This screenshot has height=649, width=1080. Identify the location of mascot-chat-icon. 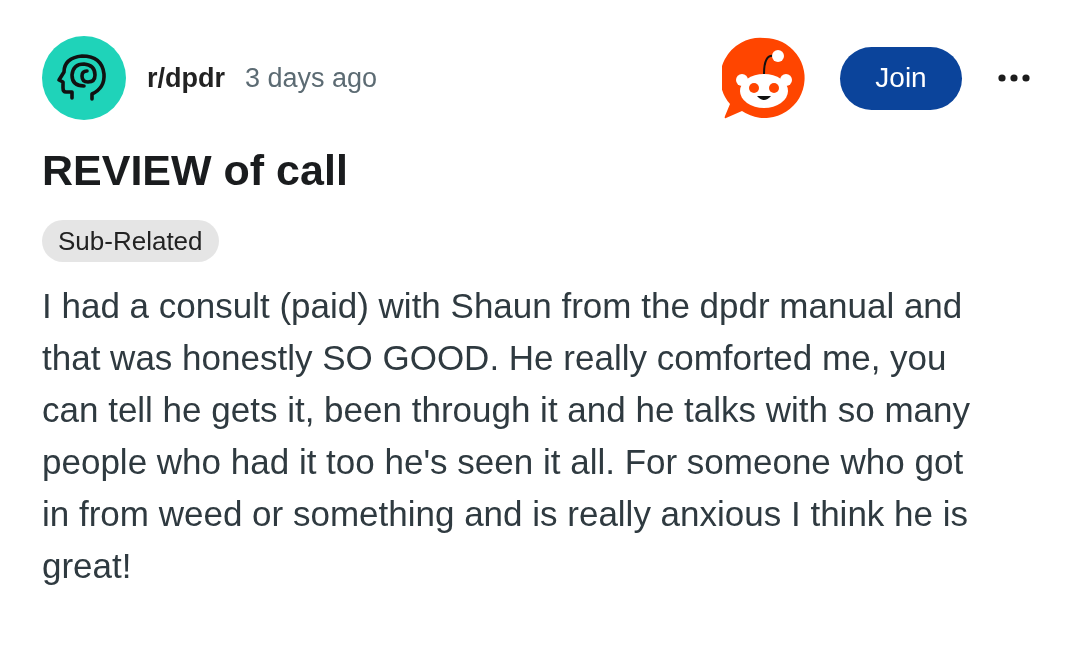
(764, 78).